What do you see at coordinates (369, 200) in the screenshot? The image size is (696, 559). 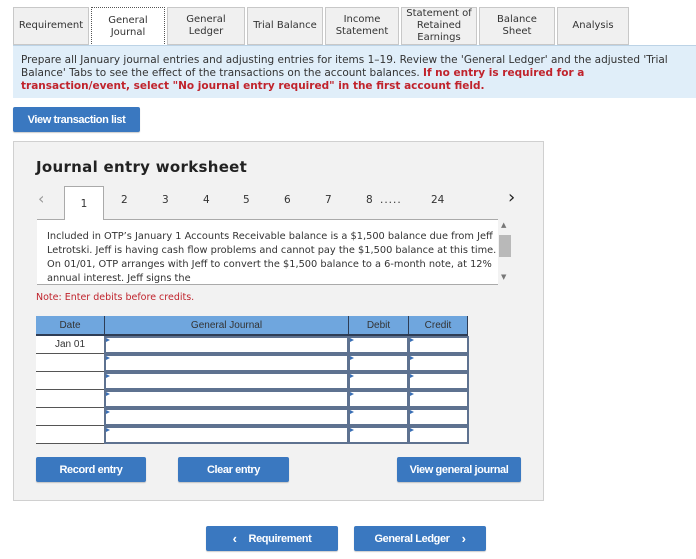 I see `page-8: 8` at bounding box center [369, 200].